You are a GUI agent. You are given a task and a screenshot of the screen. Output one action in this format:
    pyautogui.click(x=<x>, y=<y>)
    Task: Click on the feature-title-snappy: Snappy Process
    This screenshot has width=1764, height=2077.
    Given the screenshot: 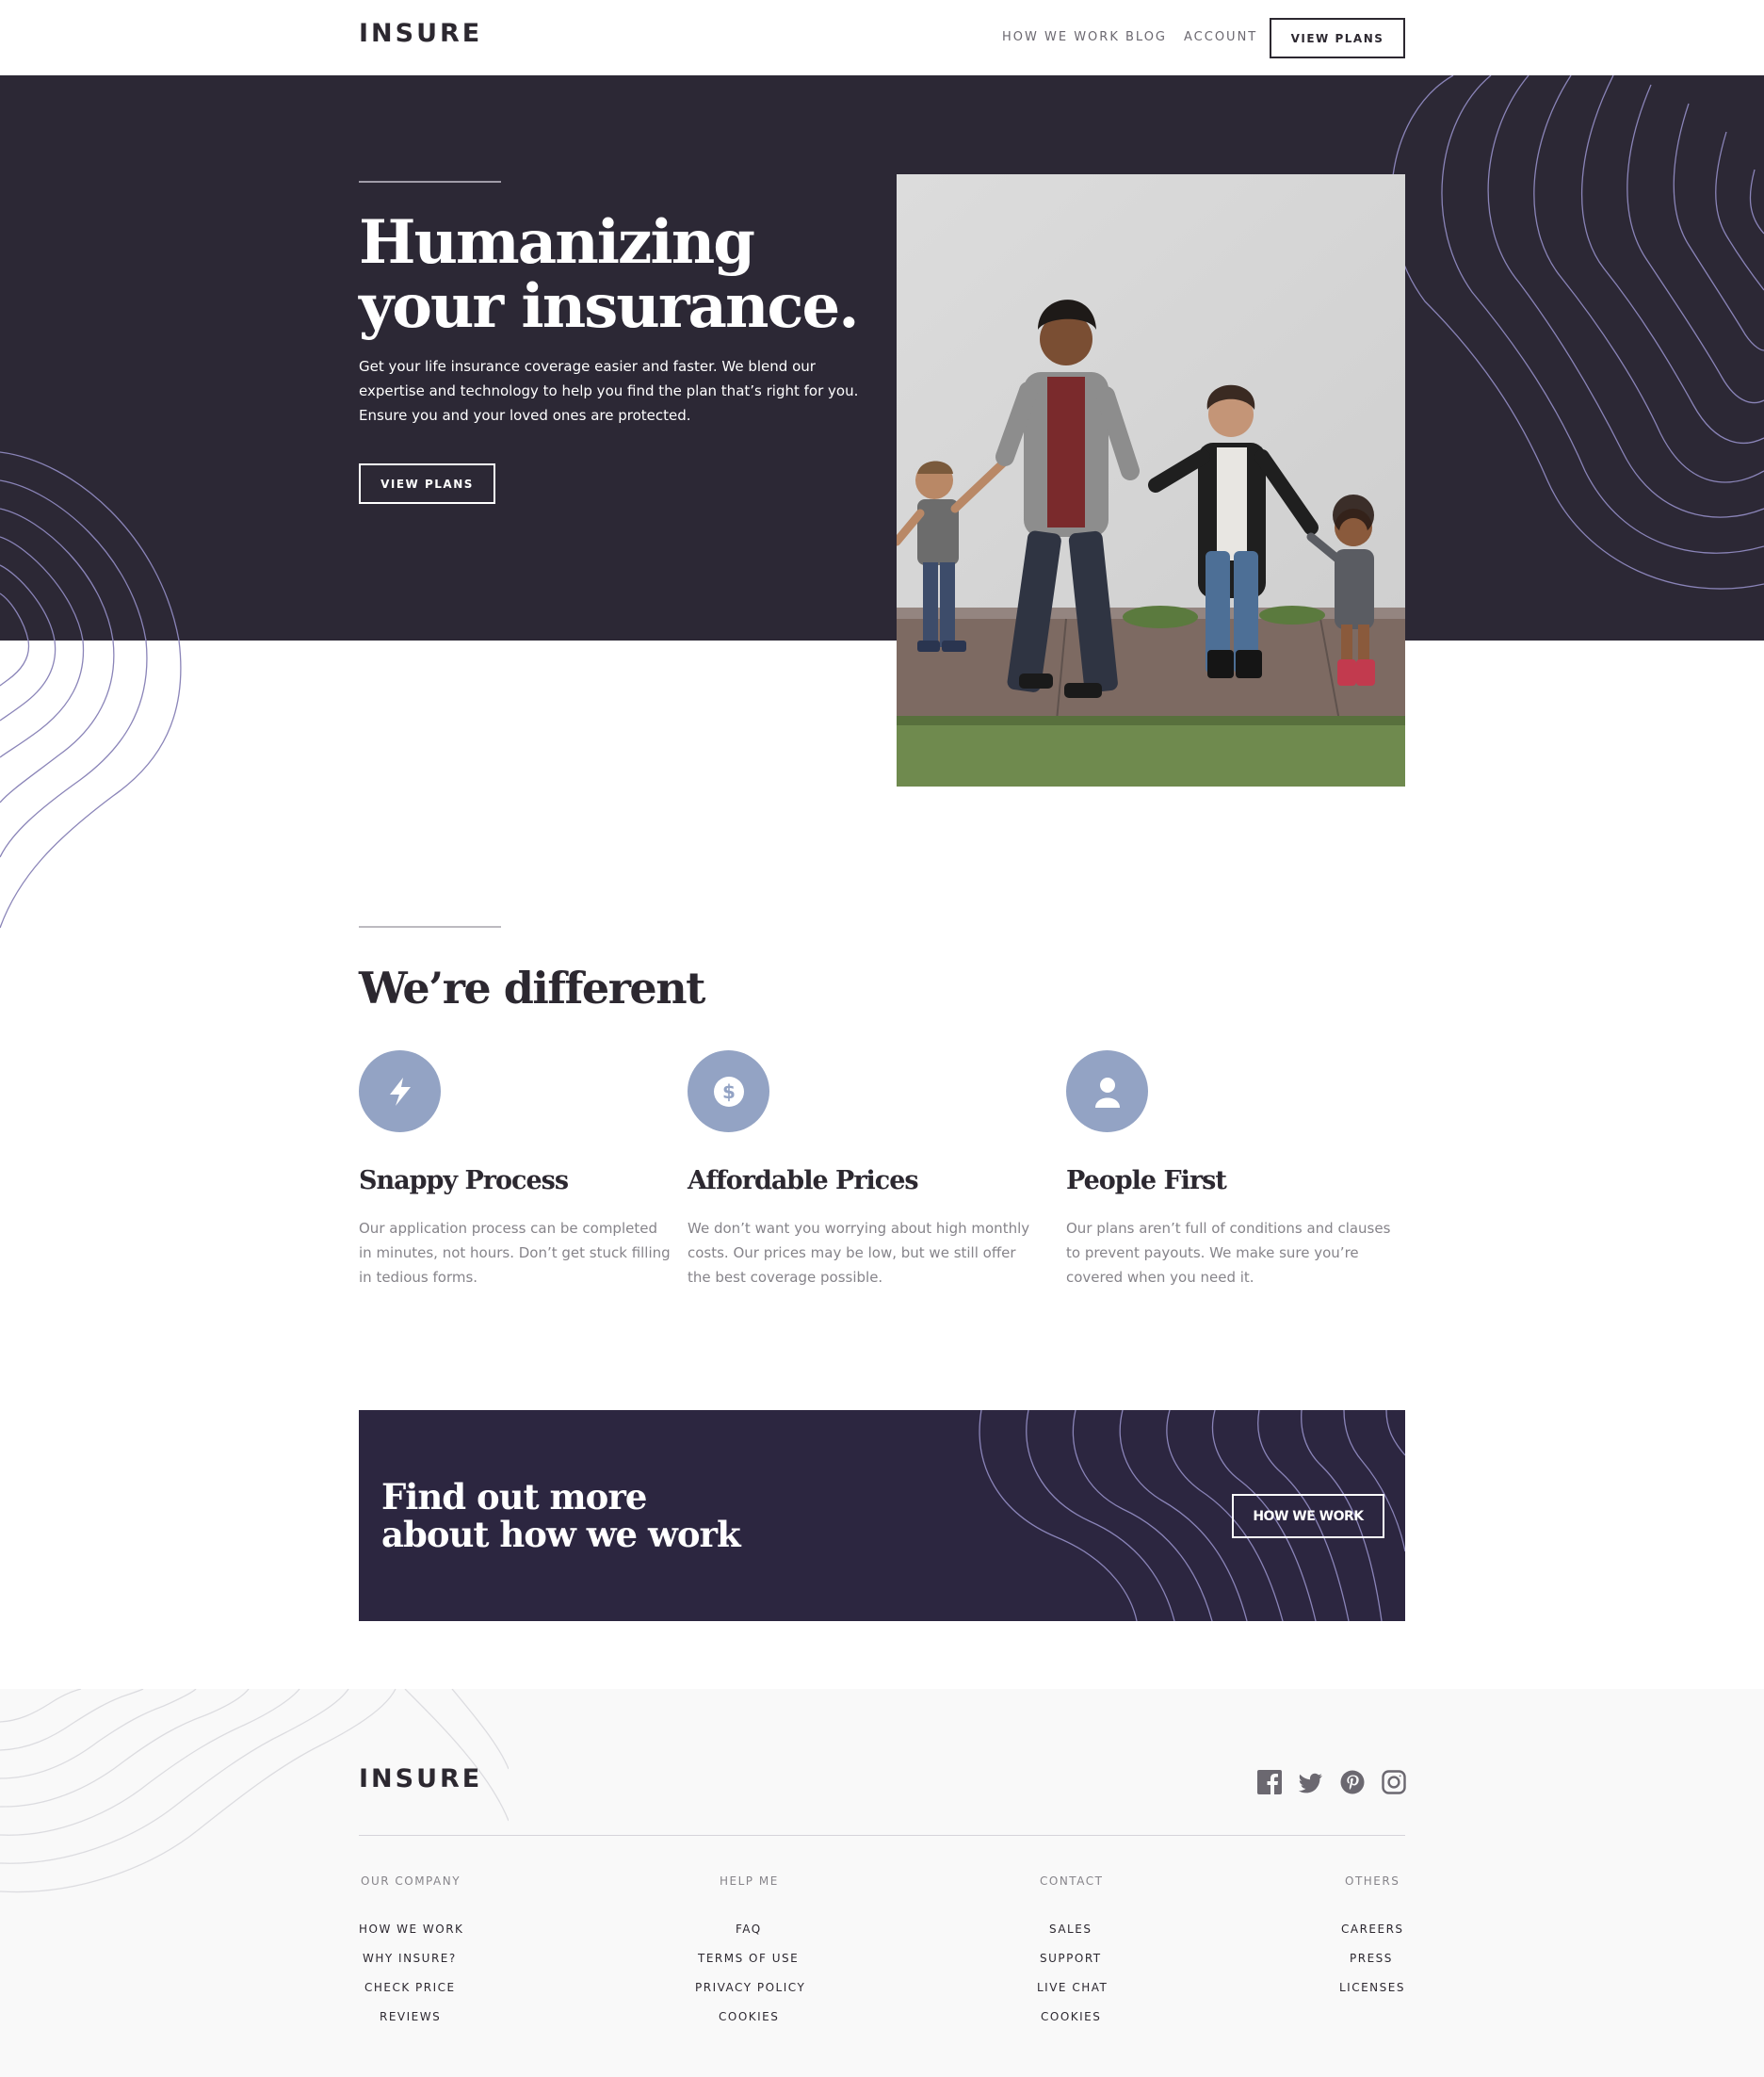 What is the action you would take?
    pyautogui.click(x=464, y=1180)
    